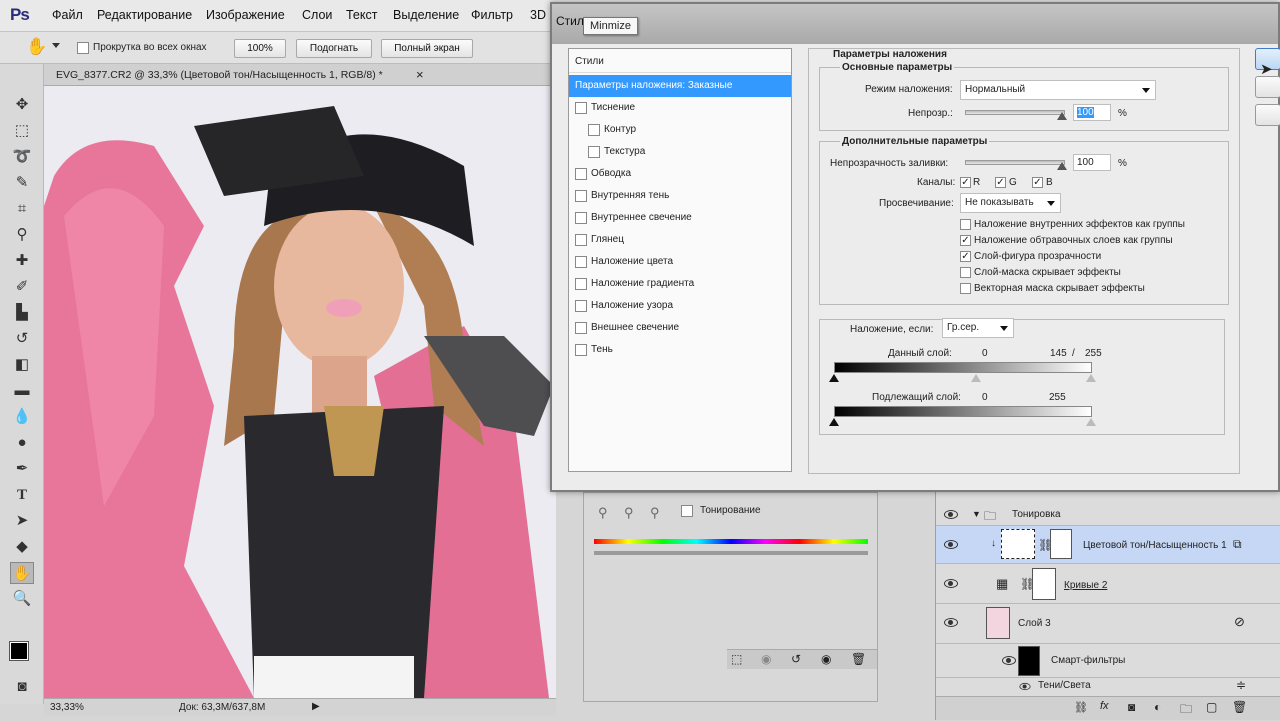 This screenshot has width=1280, height=721. Describe the element at coordinates (680, 196) in the screenshot. I see `style-item-inner-shadow: Внутренняя тень` at that location.